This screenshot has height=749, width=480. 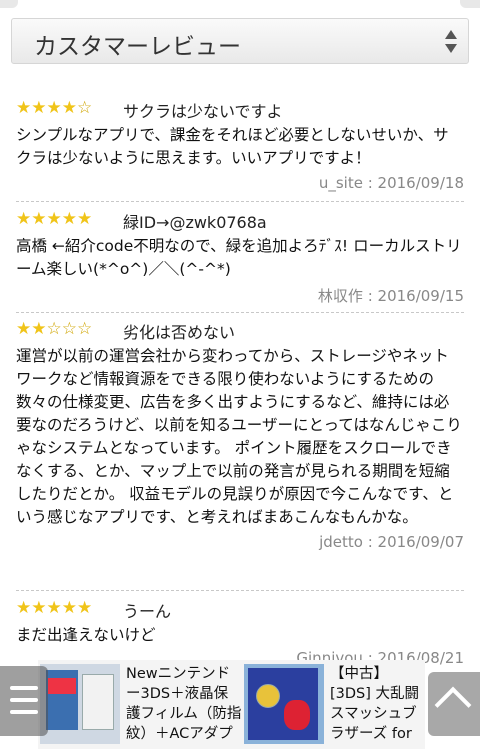 What do you see at coordinates (340, 296) in the screenshot?
I see `review-author: 林収作` at bounding box center [340, 296].